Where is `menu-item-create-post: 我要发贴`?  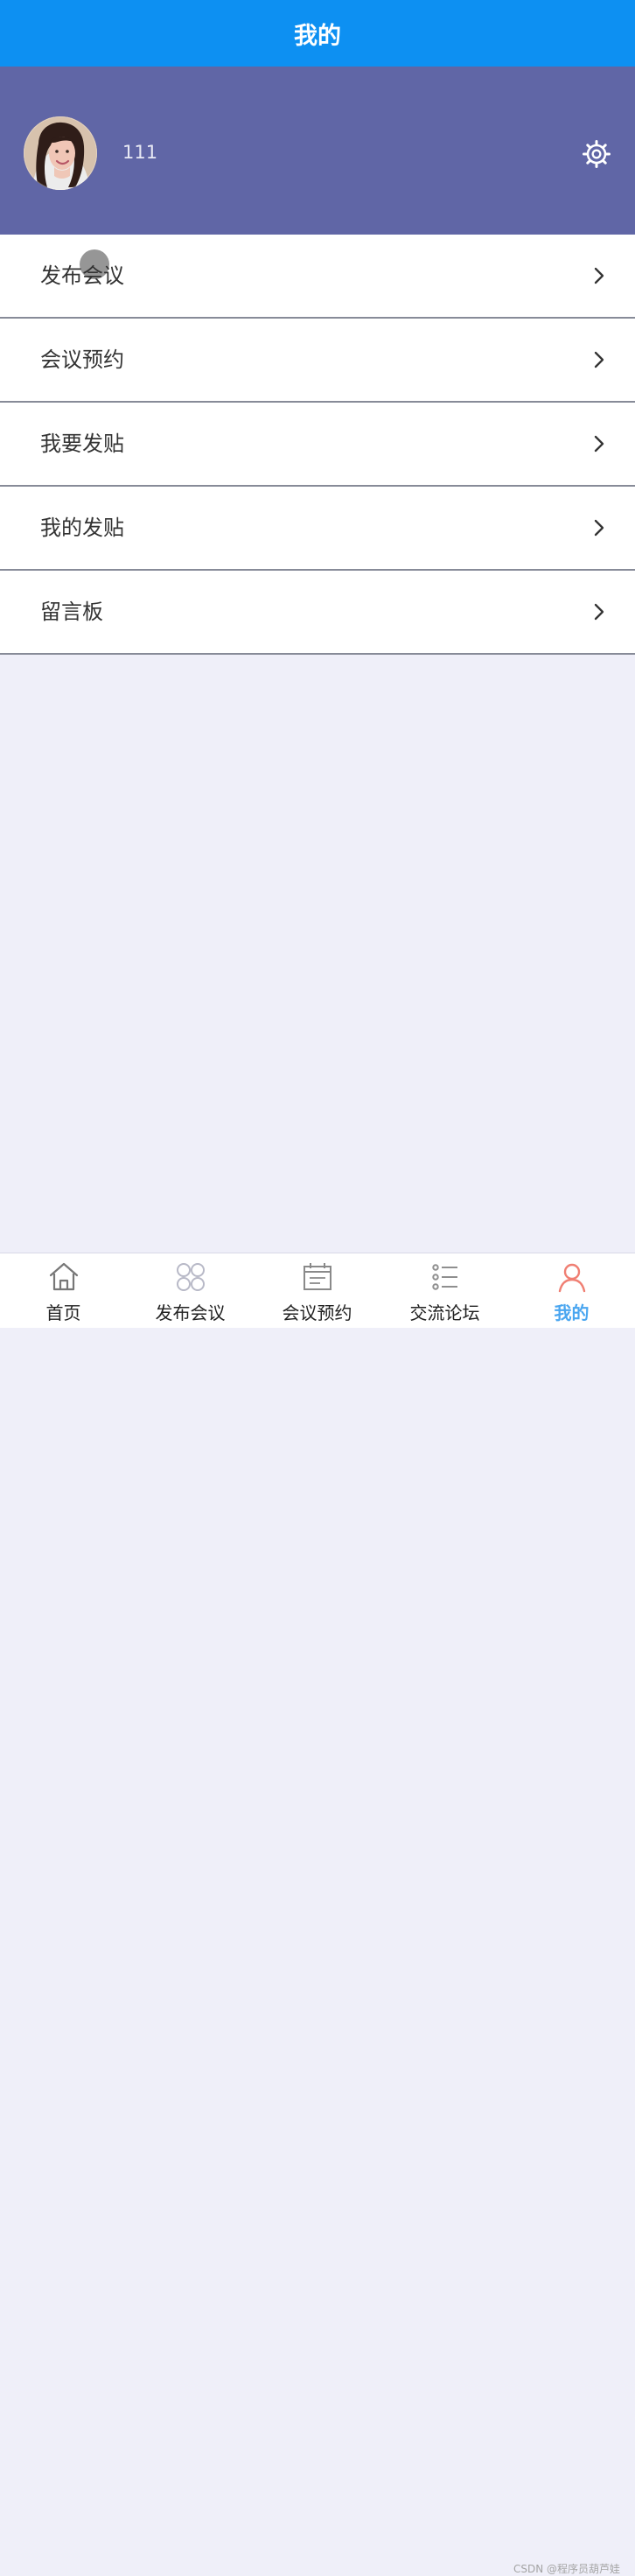 menu-item-create-post: 我要发贴 is located at coordinates (317, 445).